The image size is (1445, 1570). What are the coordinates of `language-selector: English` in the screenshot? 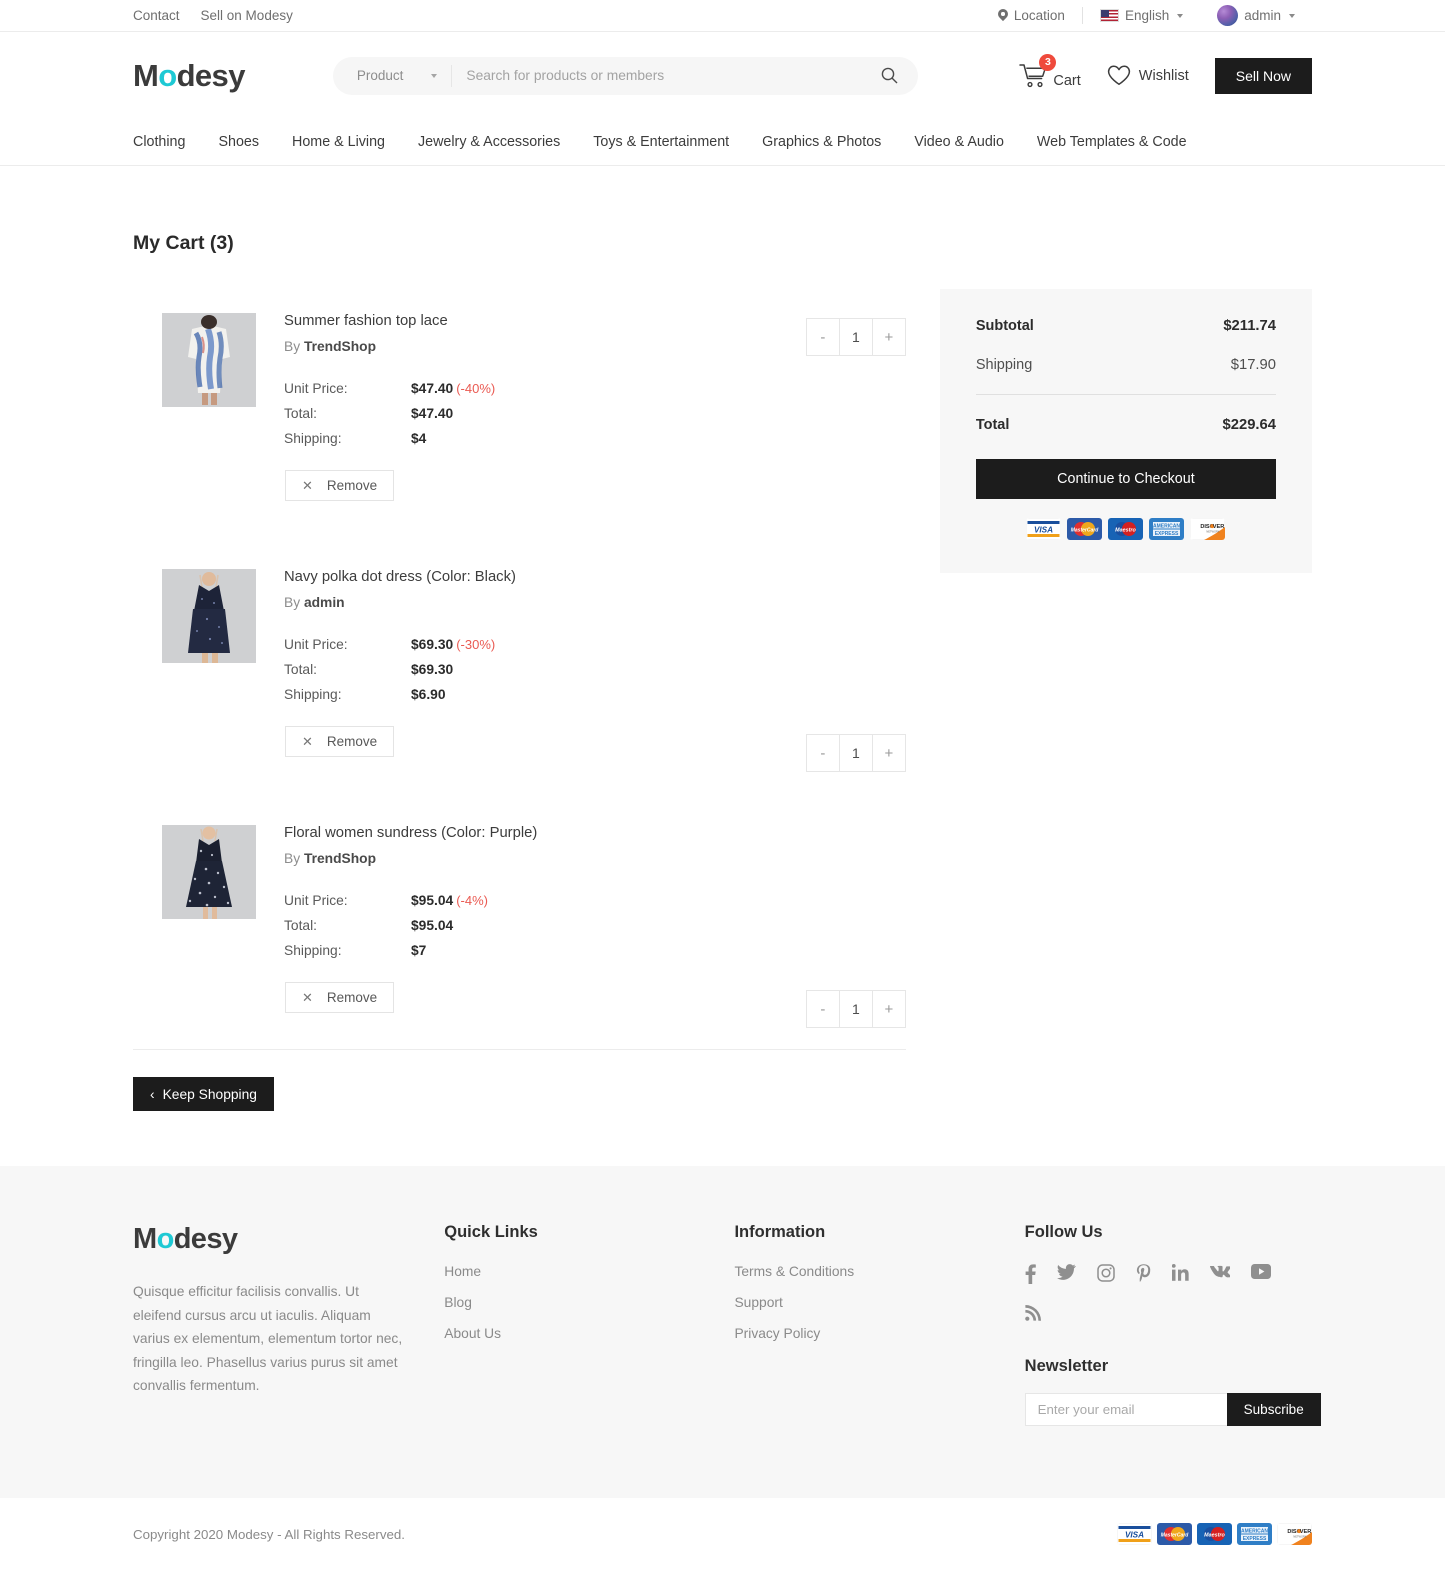 It's located at (1141, 15).